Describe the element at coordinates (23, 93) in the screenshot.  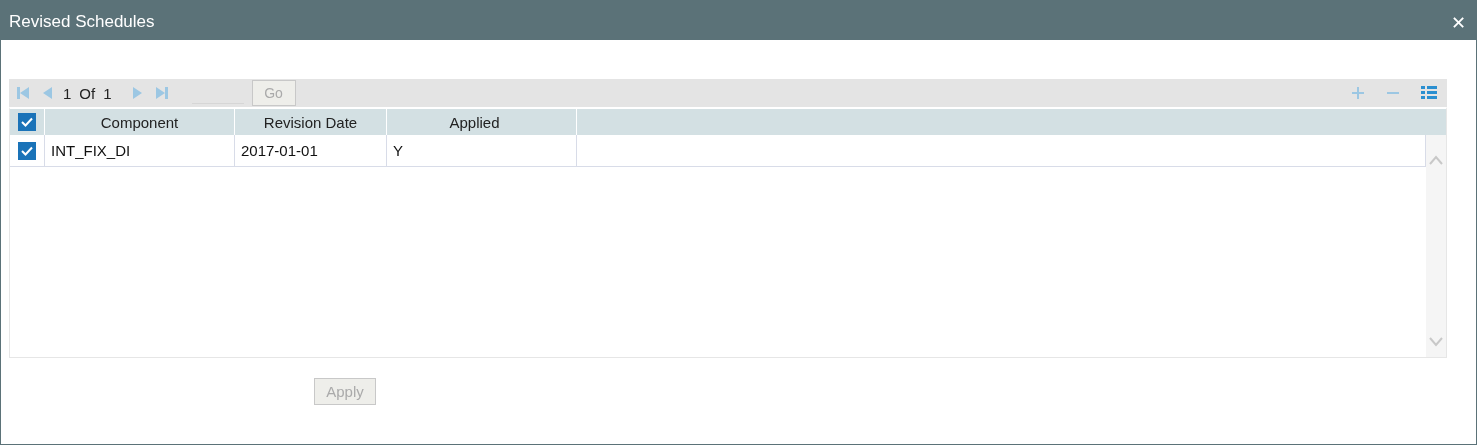
I see `first-page-icon` at that location.